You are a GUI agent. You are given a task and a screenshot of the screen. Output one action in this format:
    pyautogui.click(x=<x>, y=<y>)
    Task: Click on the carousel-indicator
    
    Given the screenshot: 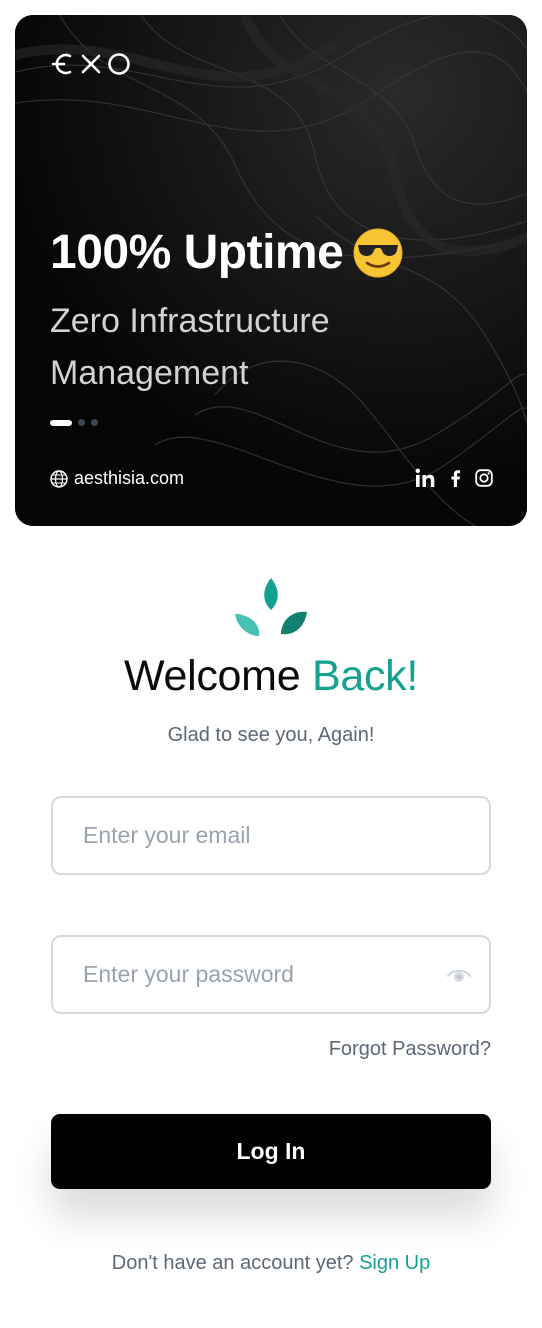 What is the action you would take?
    pyautogui.click(x=74, y=422)
    